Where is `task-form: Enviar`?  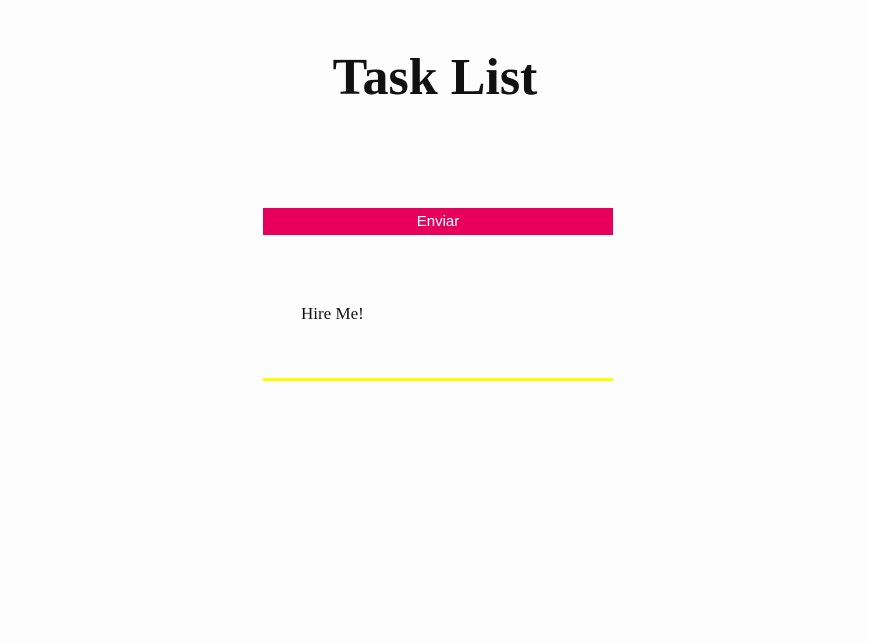
task-form: Enviar is located at coordinates (438, 221).